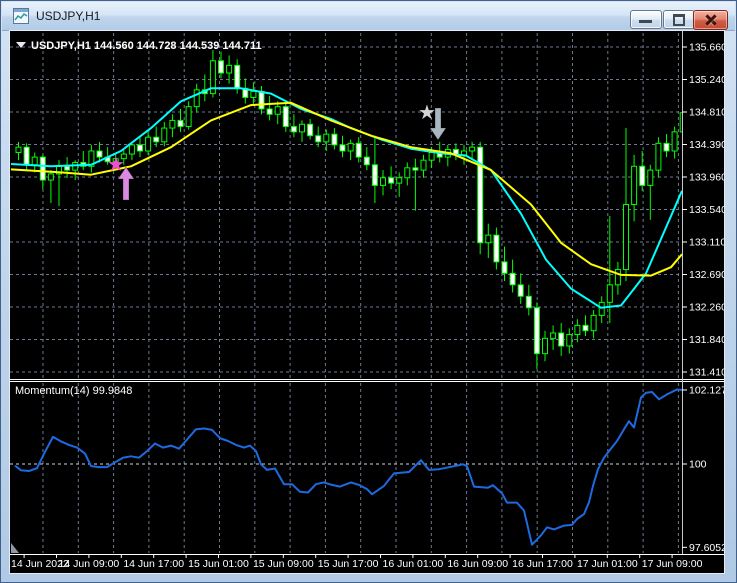 The width and height of the screenshot is (737, 583). What do you see at coordinates (706, 48) in the screenshot?
I see `price-axis-label: 135.660` at bounding box center [706, 48].